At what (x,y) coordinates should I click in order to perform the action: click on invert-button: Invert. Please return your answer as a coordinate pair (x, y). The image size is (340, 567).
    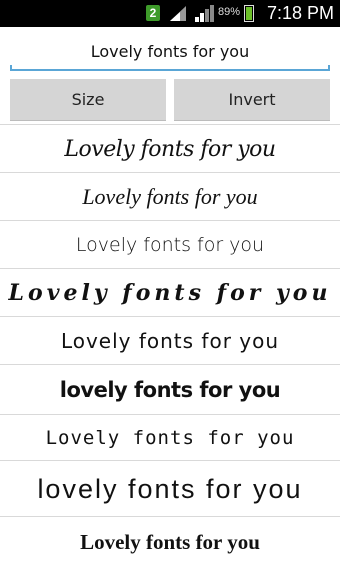
    Looking at the image, I should click on (252, 100).